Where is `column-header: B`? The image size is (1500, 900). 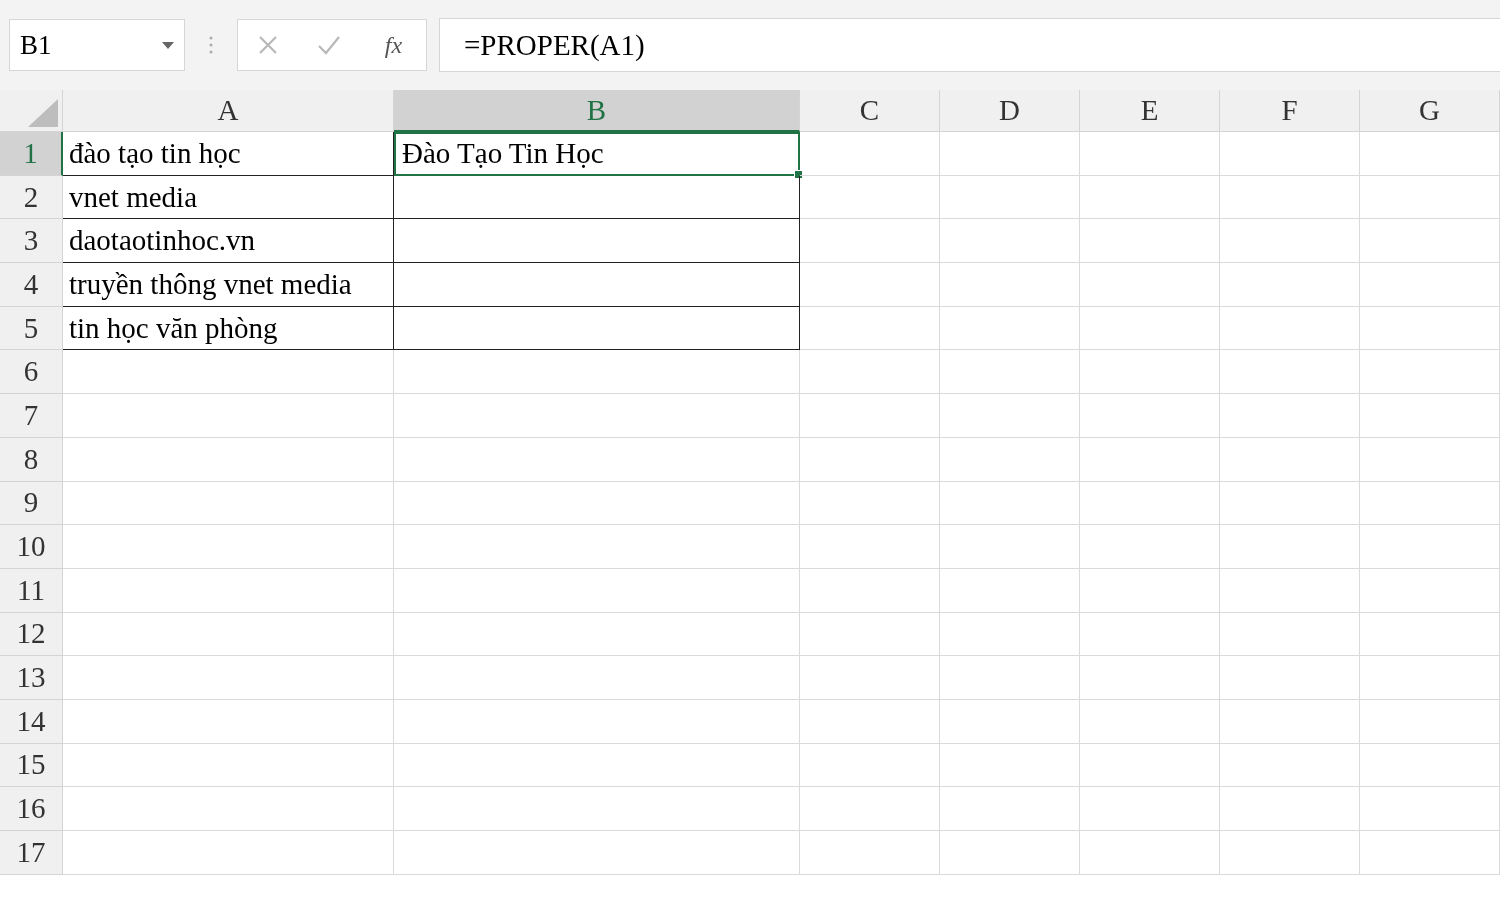
column-header: B is located at coordinates (597, 111).